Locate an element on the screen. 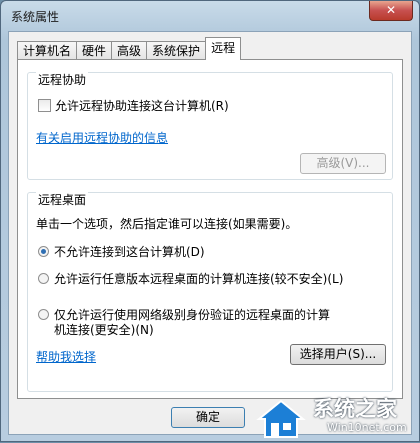 This screenshot has width=420, height=443. tab-hardware: 硬件 is located at coordinates (94, 50).